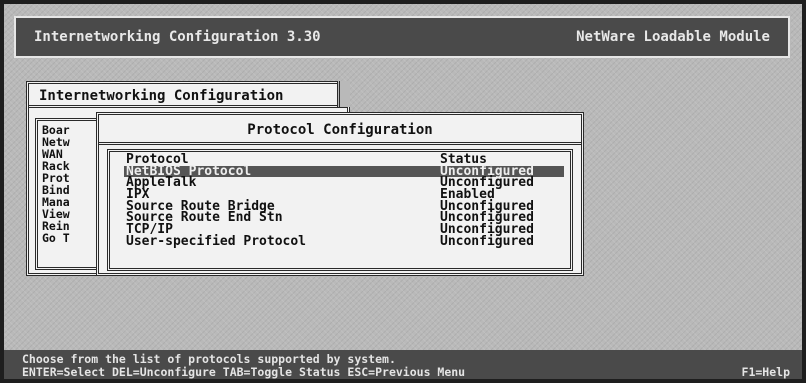 Image resolution: width=806 pixels, height=383 pixels. I want to click on window-tab-edge, so click(343, 94).